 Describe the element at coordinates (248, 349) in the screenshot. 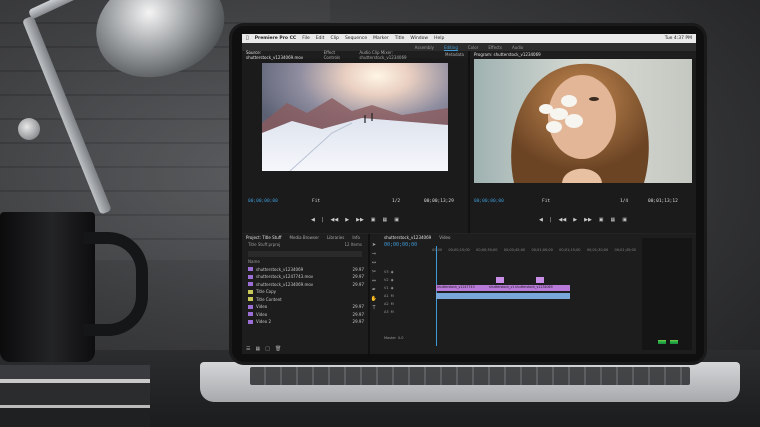

I see `list-view-icon: ☰` at that location.